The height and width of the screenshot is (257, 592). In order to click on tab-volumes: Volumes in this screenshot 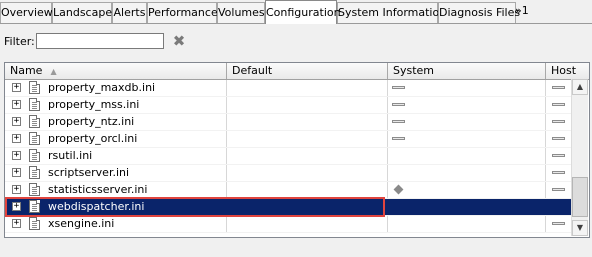, I will do `click(241, 12)`.